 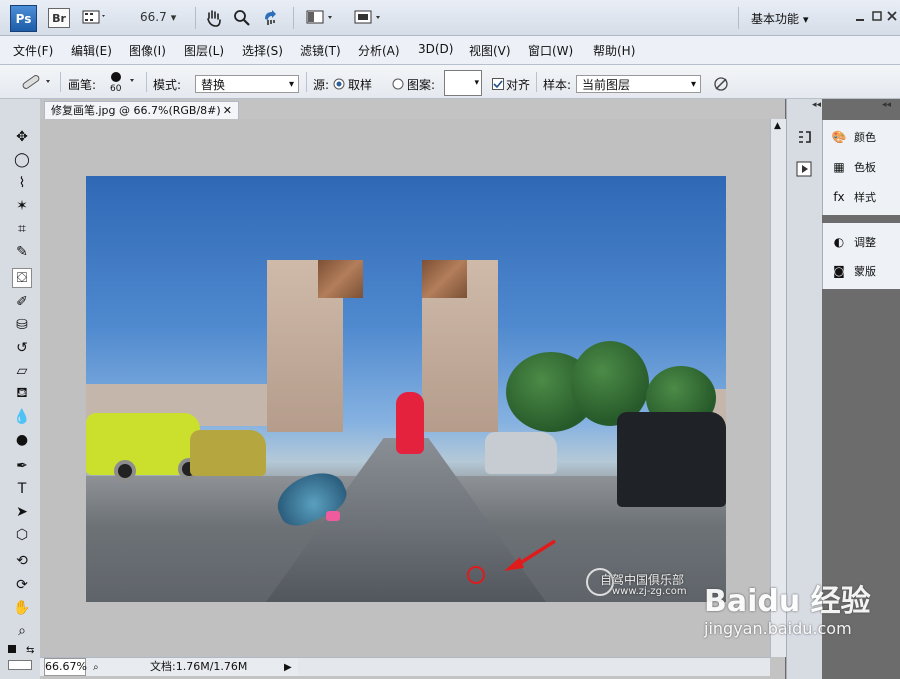 I want to click on close-icon, so click(x=892, y=16).